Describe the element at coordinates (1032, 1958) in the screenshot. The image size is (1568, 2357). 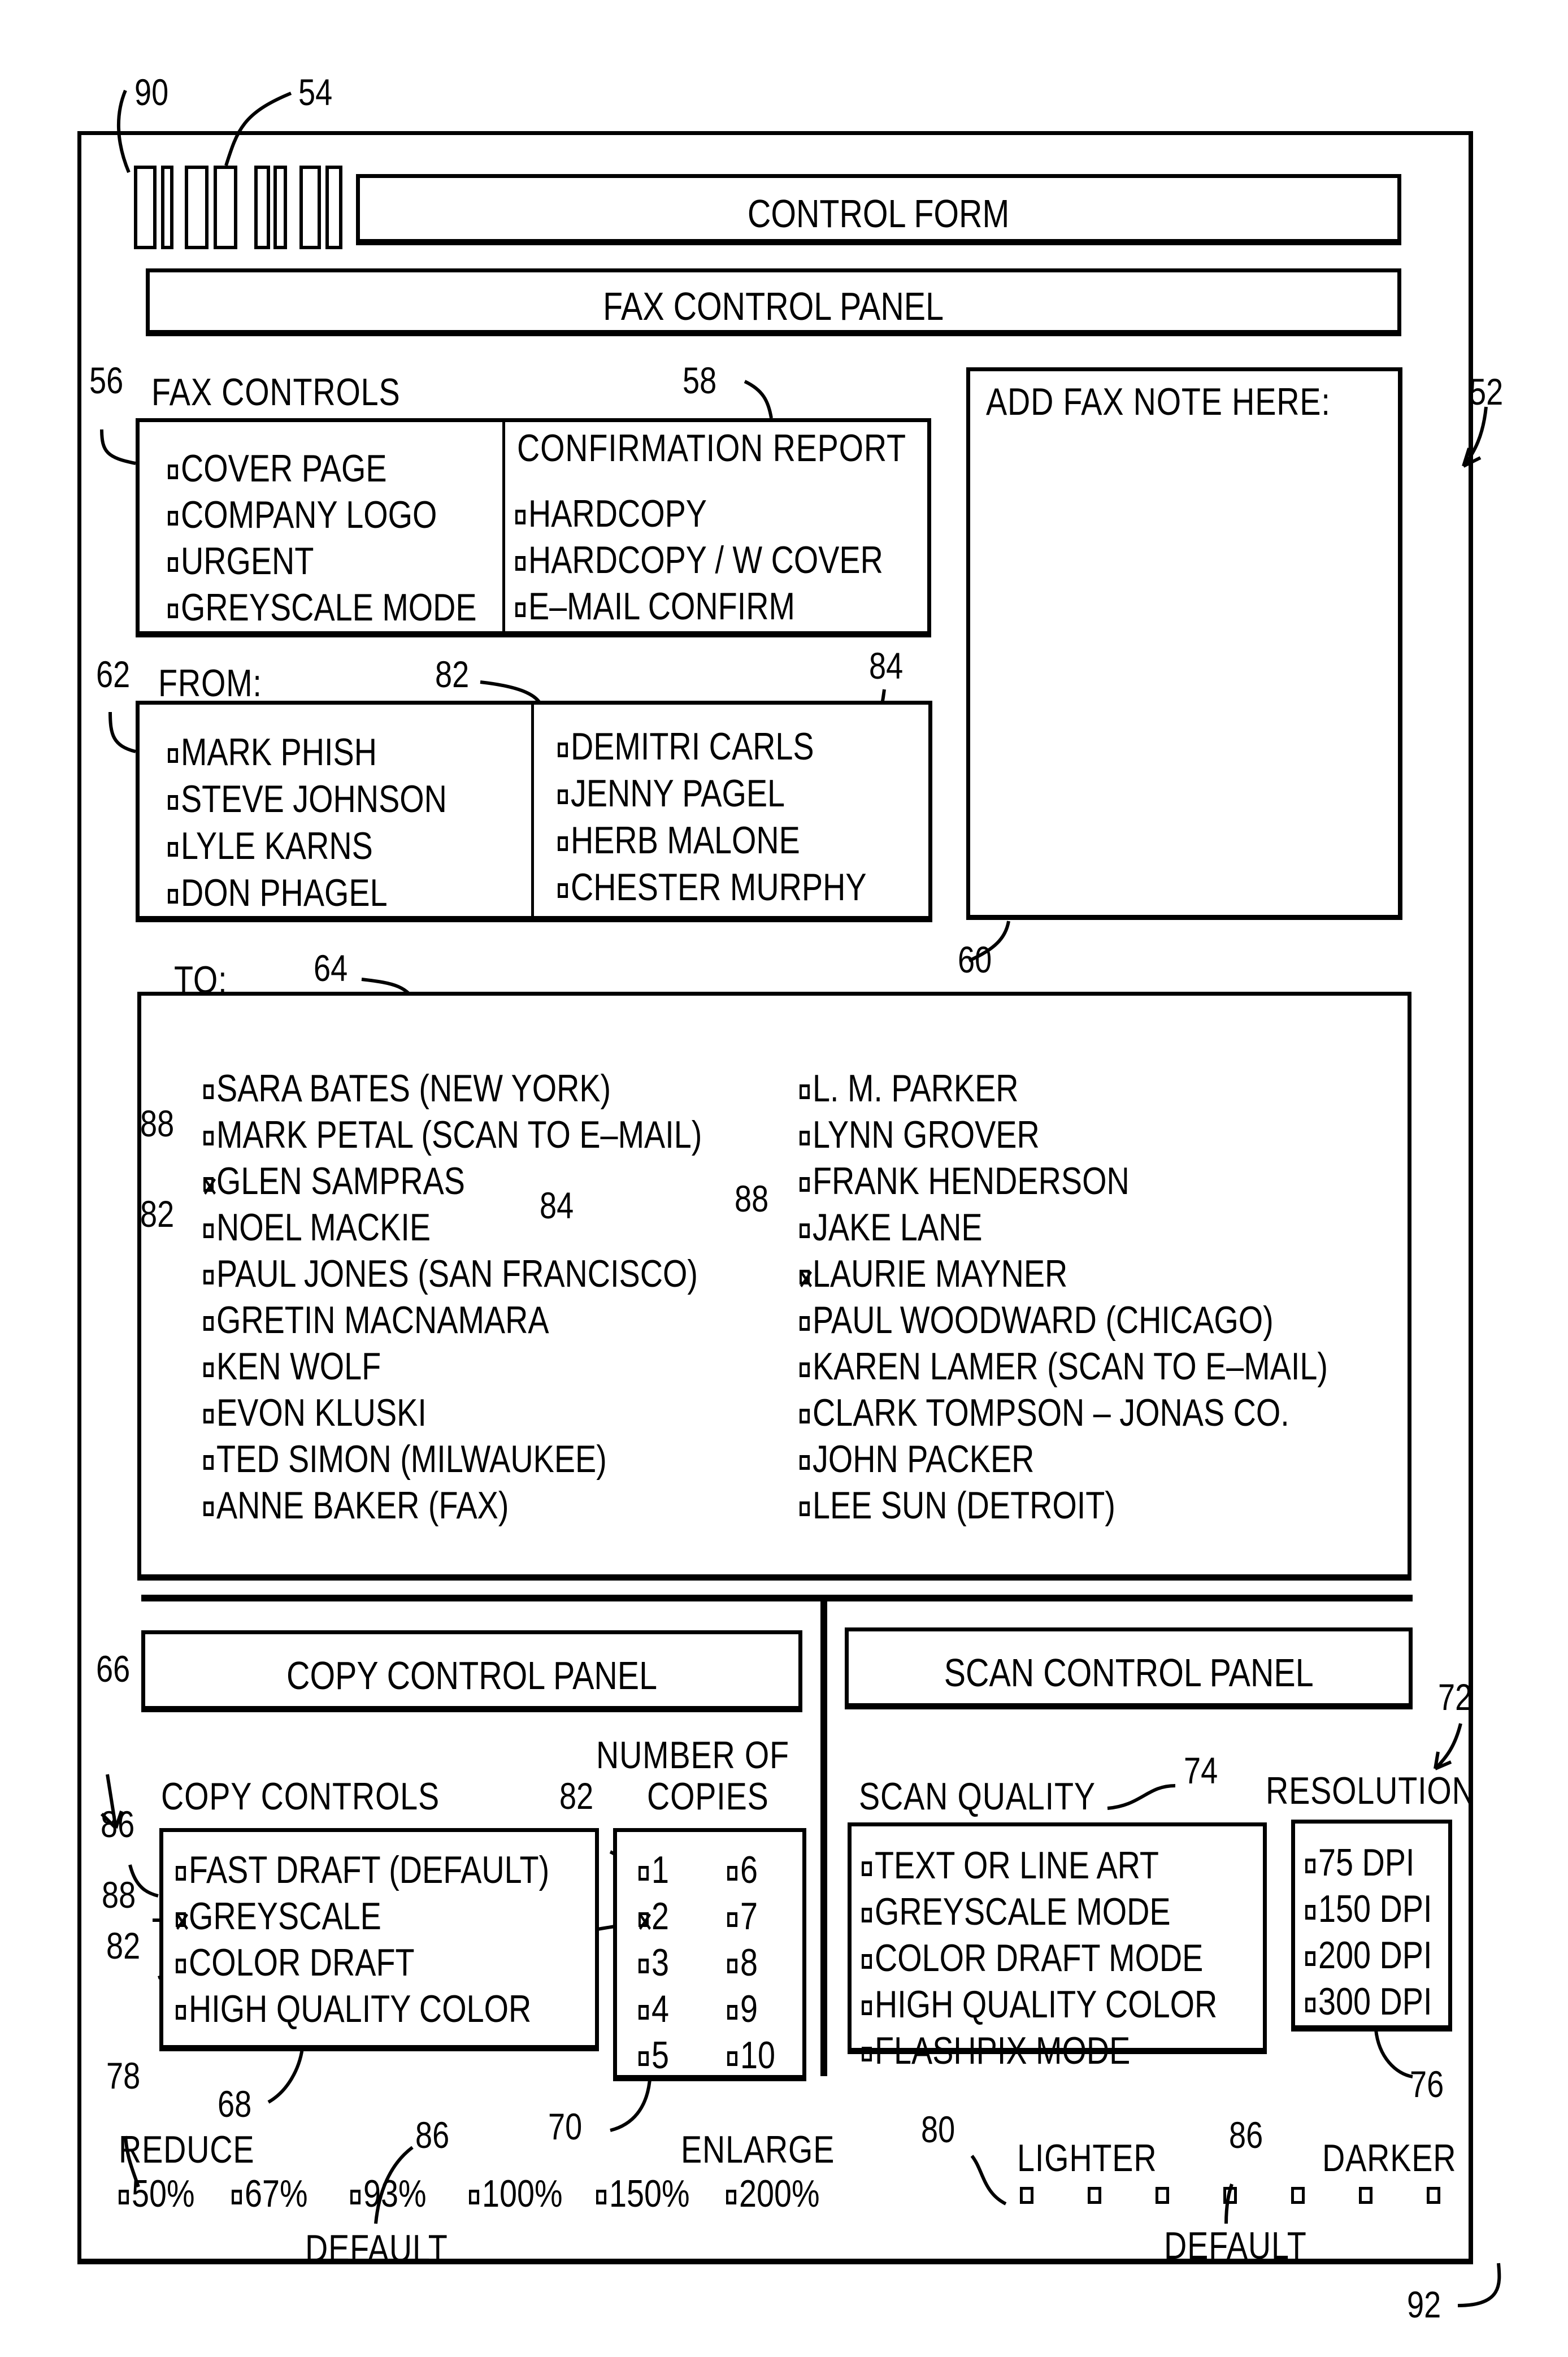
I see `scan-quality-option: COLOR DRAFT MODE` at that location.